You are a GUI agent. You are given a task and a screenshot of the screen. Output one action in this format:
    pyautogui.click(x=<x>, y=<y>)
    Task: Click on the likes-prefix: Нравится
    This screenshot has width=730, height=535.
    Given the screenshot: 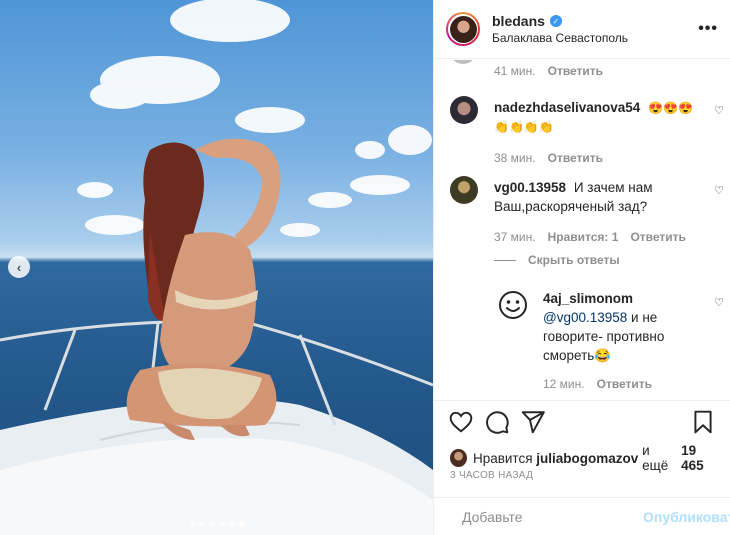 What is the action you would take?
    pyautogui.click(x=502, y=458)
    